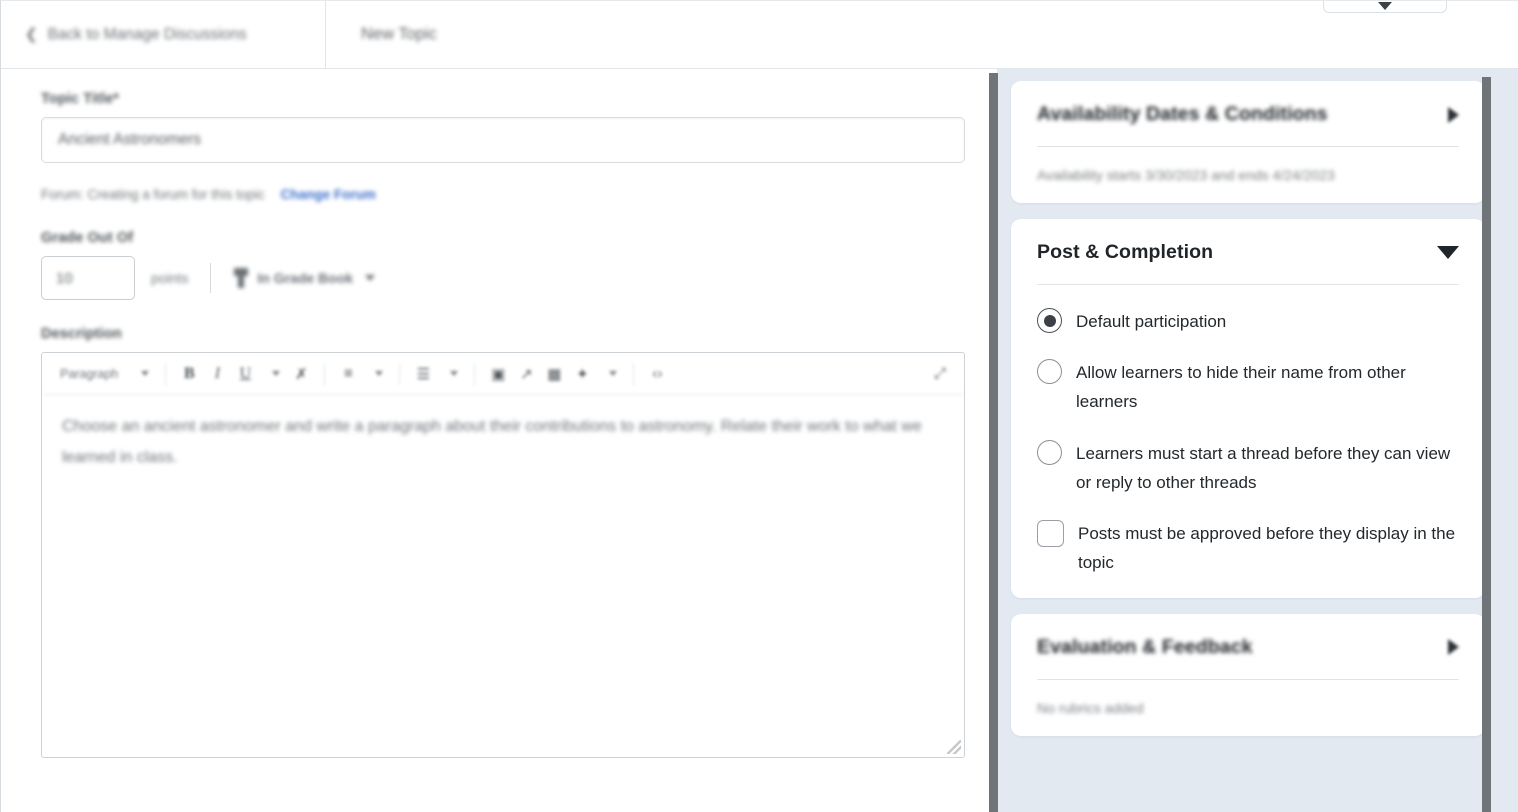 The width and height of the screenshot is (1518, 812). I want to click on grade-out-of-value: 10, so click(64, 278).